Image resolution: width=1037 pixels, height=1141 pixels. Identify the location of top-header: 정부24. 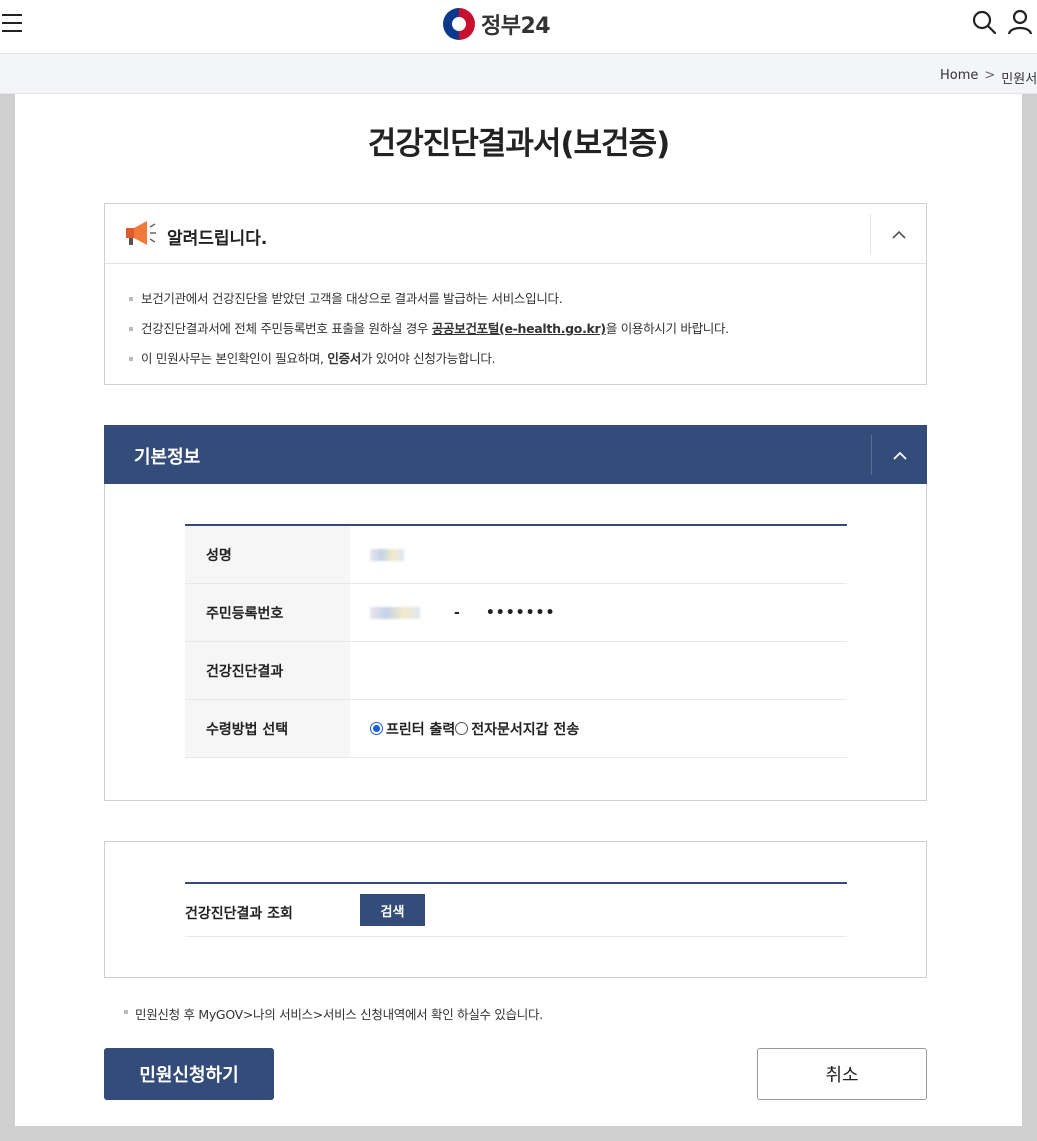
(518, 27).